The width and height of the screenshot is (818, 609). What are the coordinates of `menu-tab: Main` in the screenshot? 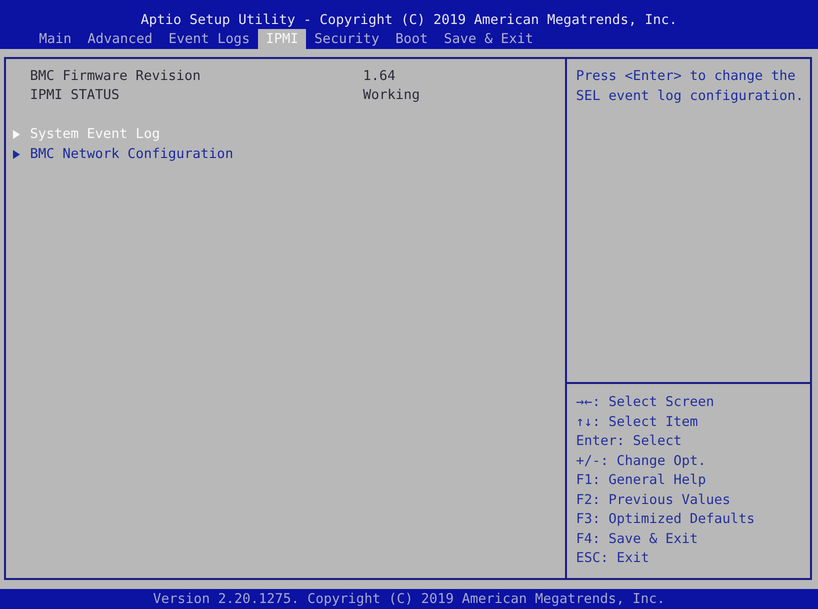 It's located at (55, 39).